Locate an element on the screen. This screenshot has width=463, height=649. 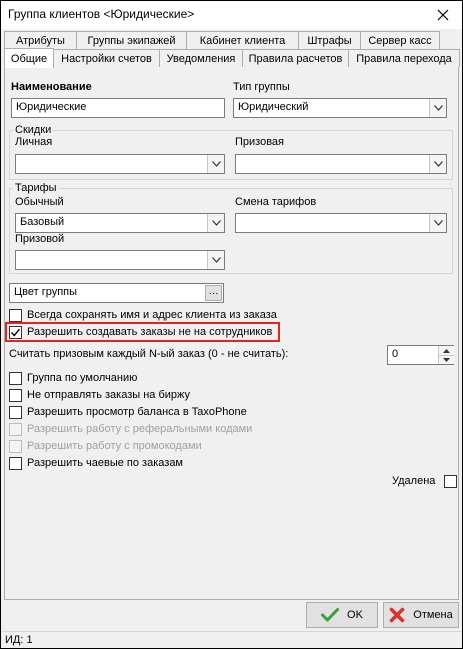
no-exchange-checkbox: Не отправлять заказы на биржу is located at coordinates (99, 395).